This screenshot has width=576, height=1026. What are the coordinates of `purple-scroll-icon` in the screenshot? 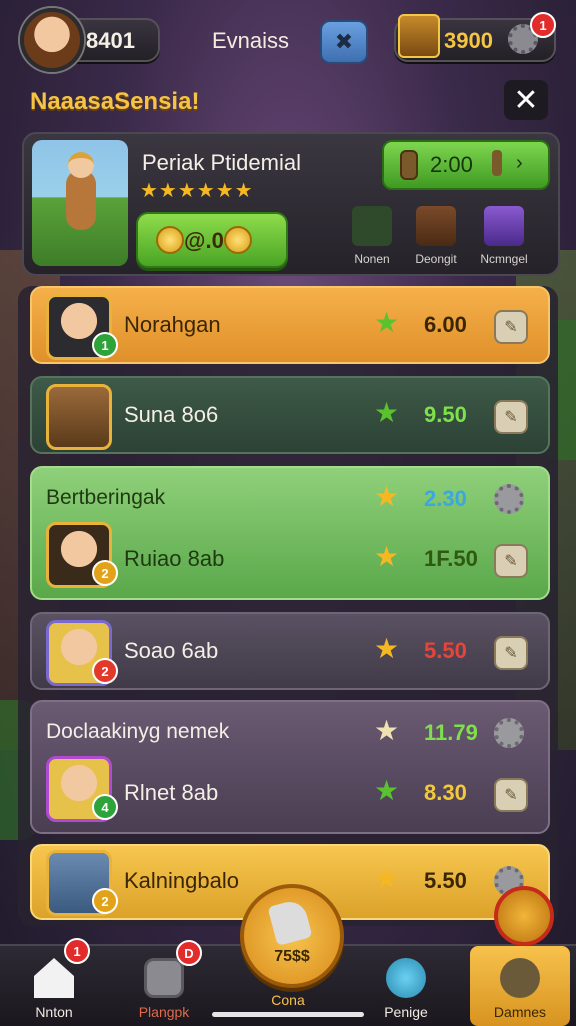 It's located at (504, 226).